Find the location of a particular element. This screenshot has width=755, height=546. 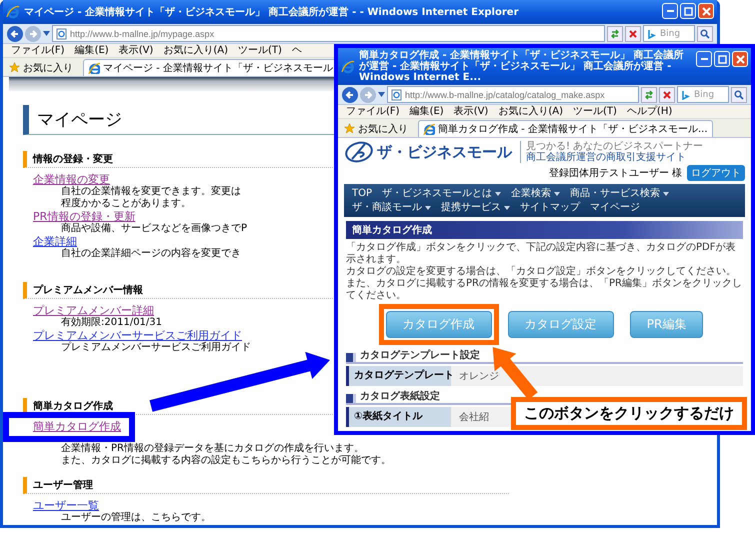

subsection-heading: カタログテンプレート設定 is located at coordinates (420, 355).